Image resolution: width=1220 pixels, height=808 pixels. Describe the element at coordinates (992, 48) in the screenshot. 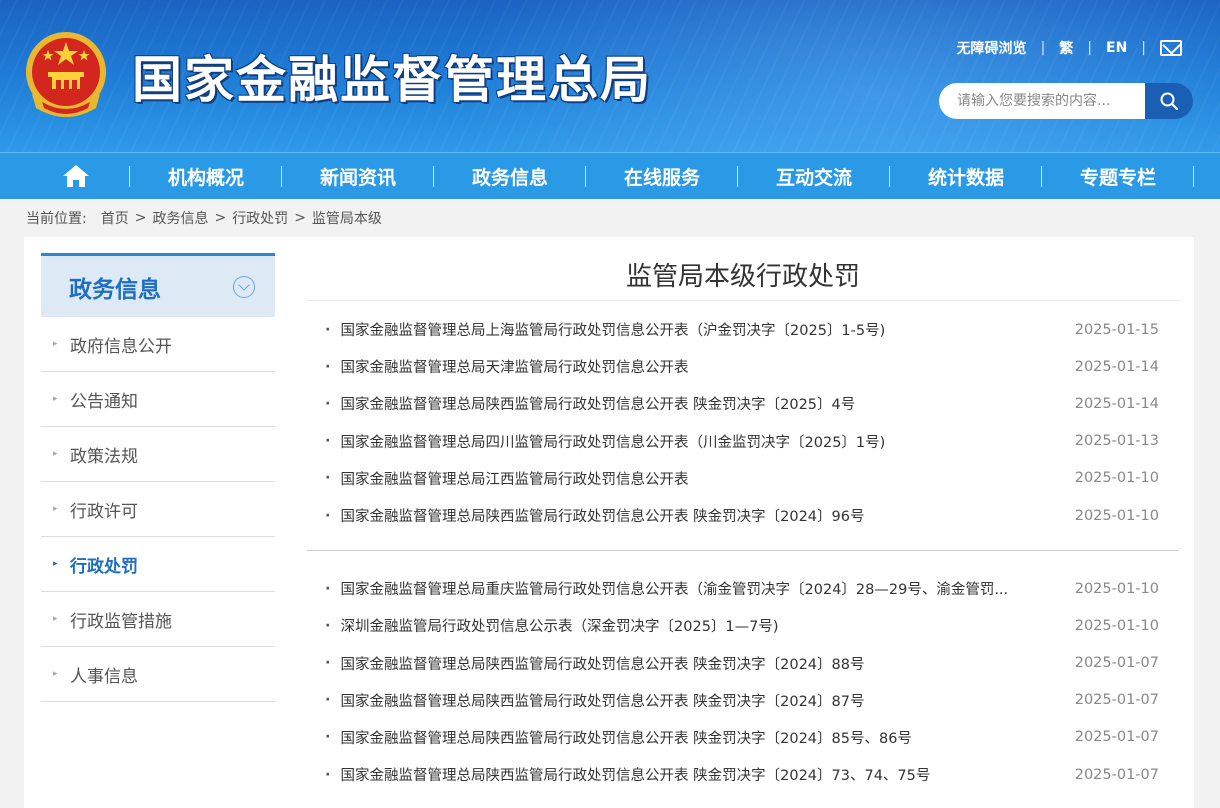

I see `accessibility-link: 无障碍浏览` at that location.